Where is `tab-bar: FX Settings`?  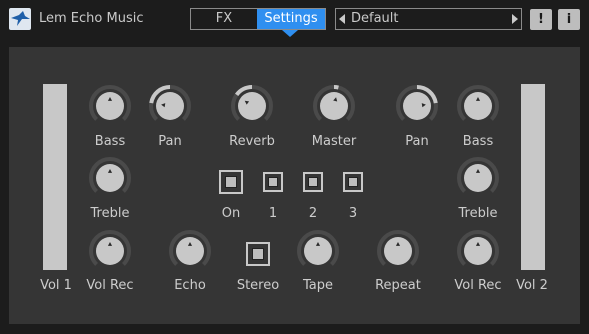
tab-bar: FX Settings is located at coordinates (258, 19).